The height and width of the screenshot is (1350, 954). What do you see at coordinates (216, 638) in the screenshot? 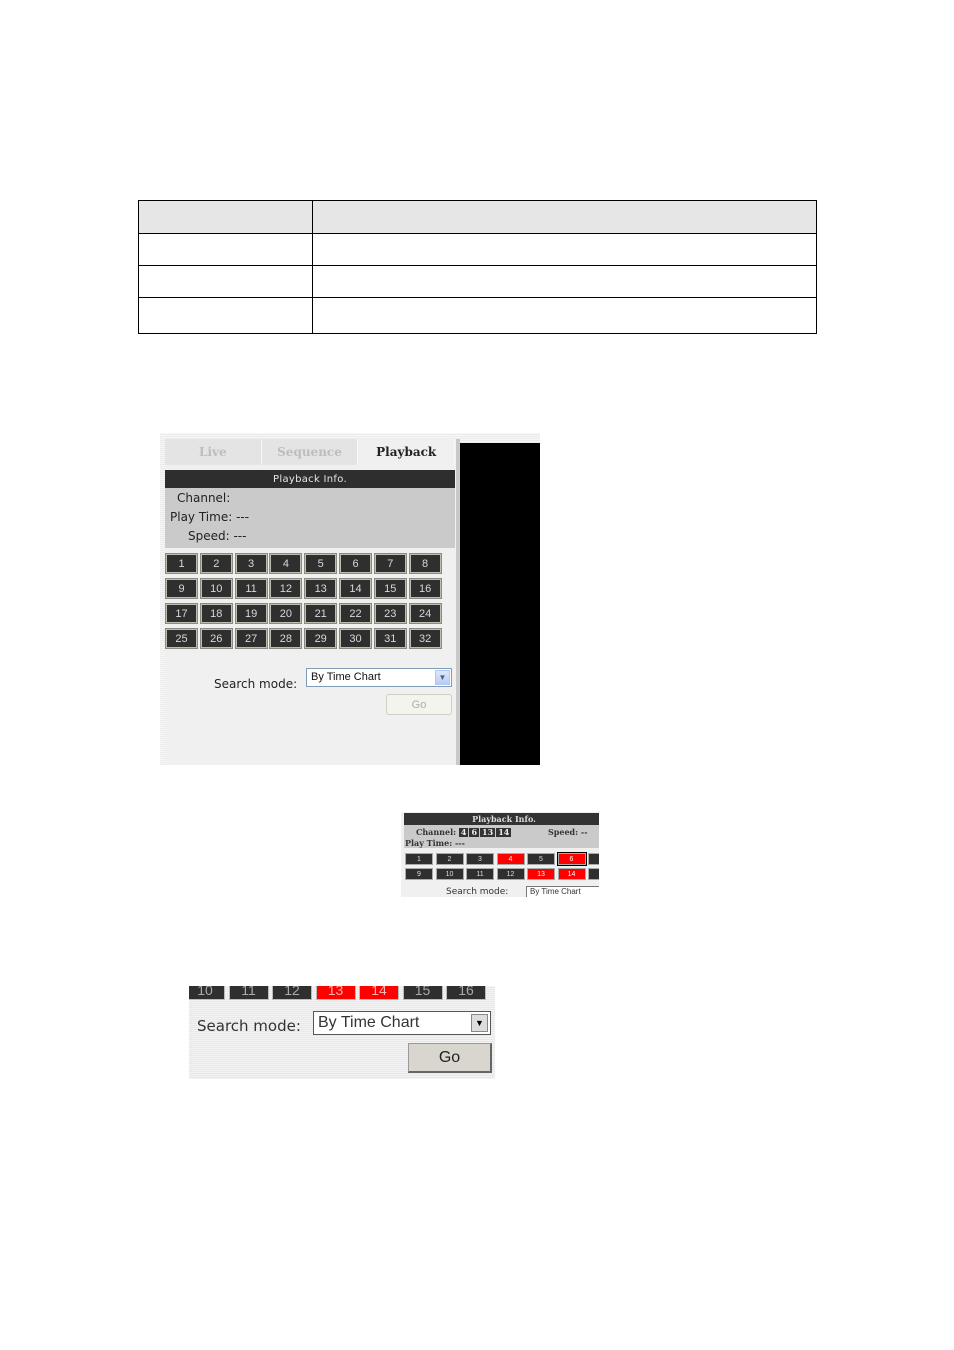
I see `channel-button-26: 26` at bounding box center [216, 638].